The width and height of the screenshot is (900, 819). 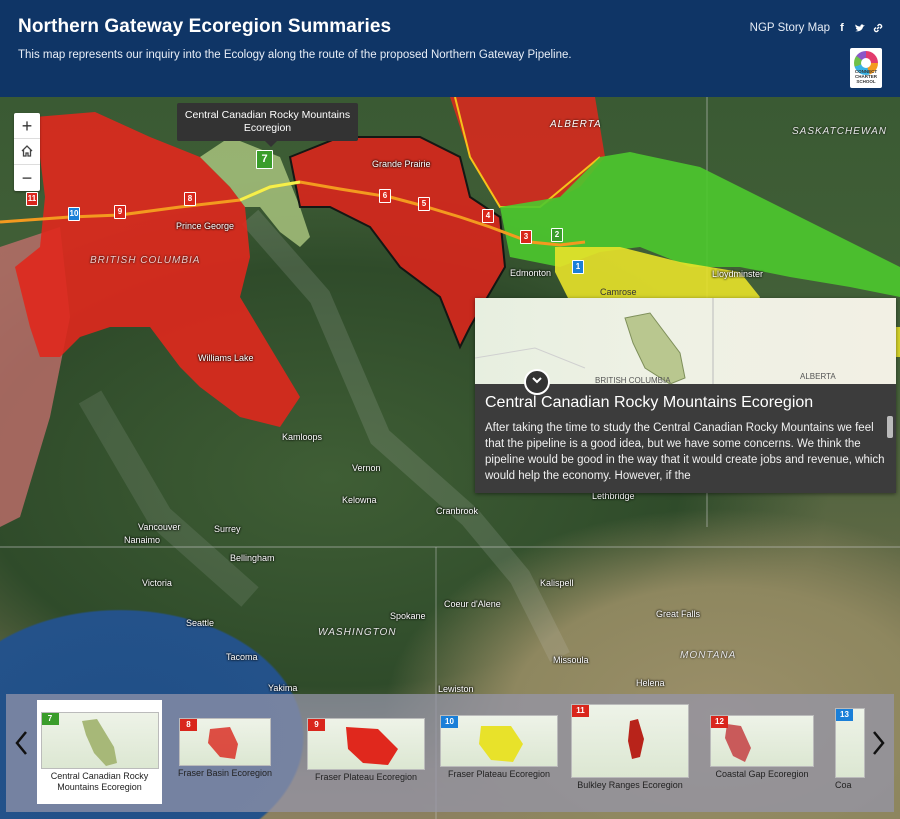 What do you see at coordinates (557, 235) in the screenshot?
I see `route-marker-2: 2` at bounding box center [557, 235].